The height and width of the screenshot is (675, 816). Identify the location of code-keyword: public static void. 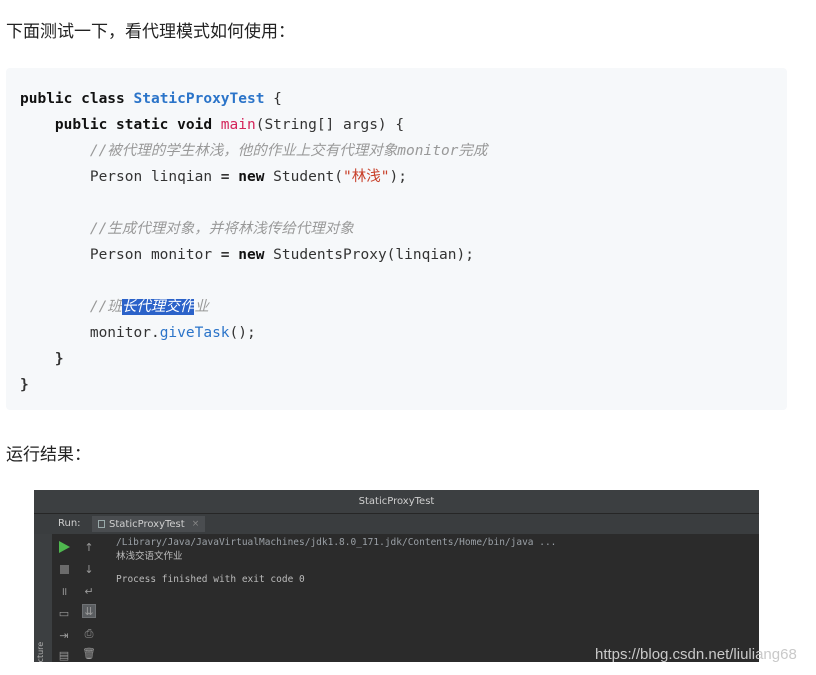
(137, 125).